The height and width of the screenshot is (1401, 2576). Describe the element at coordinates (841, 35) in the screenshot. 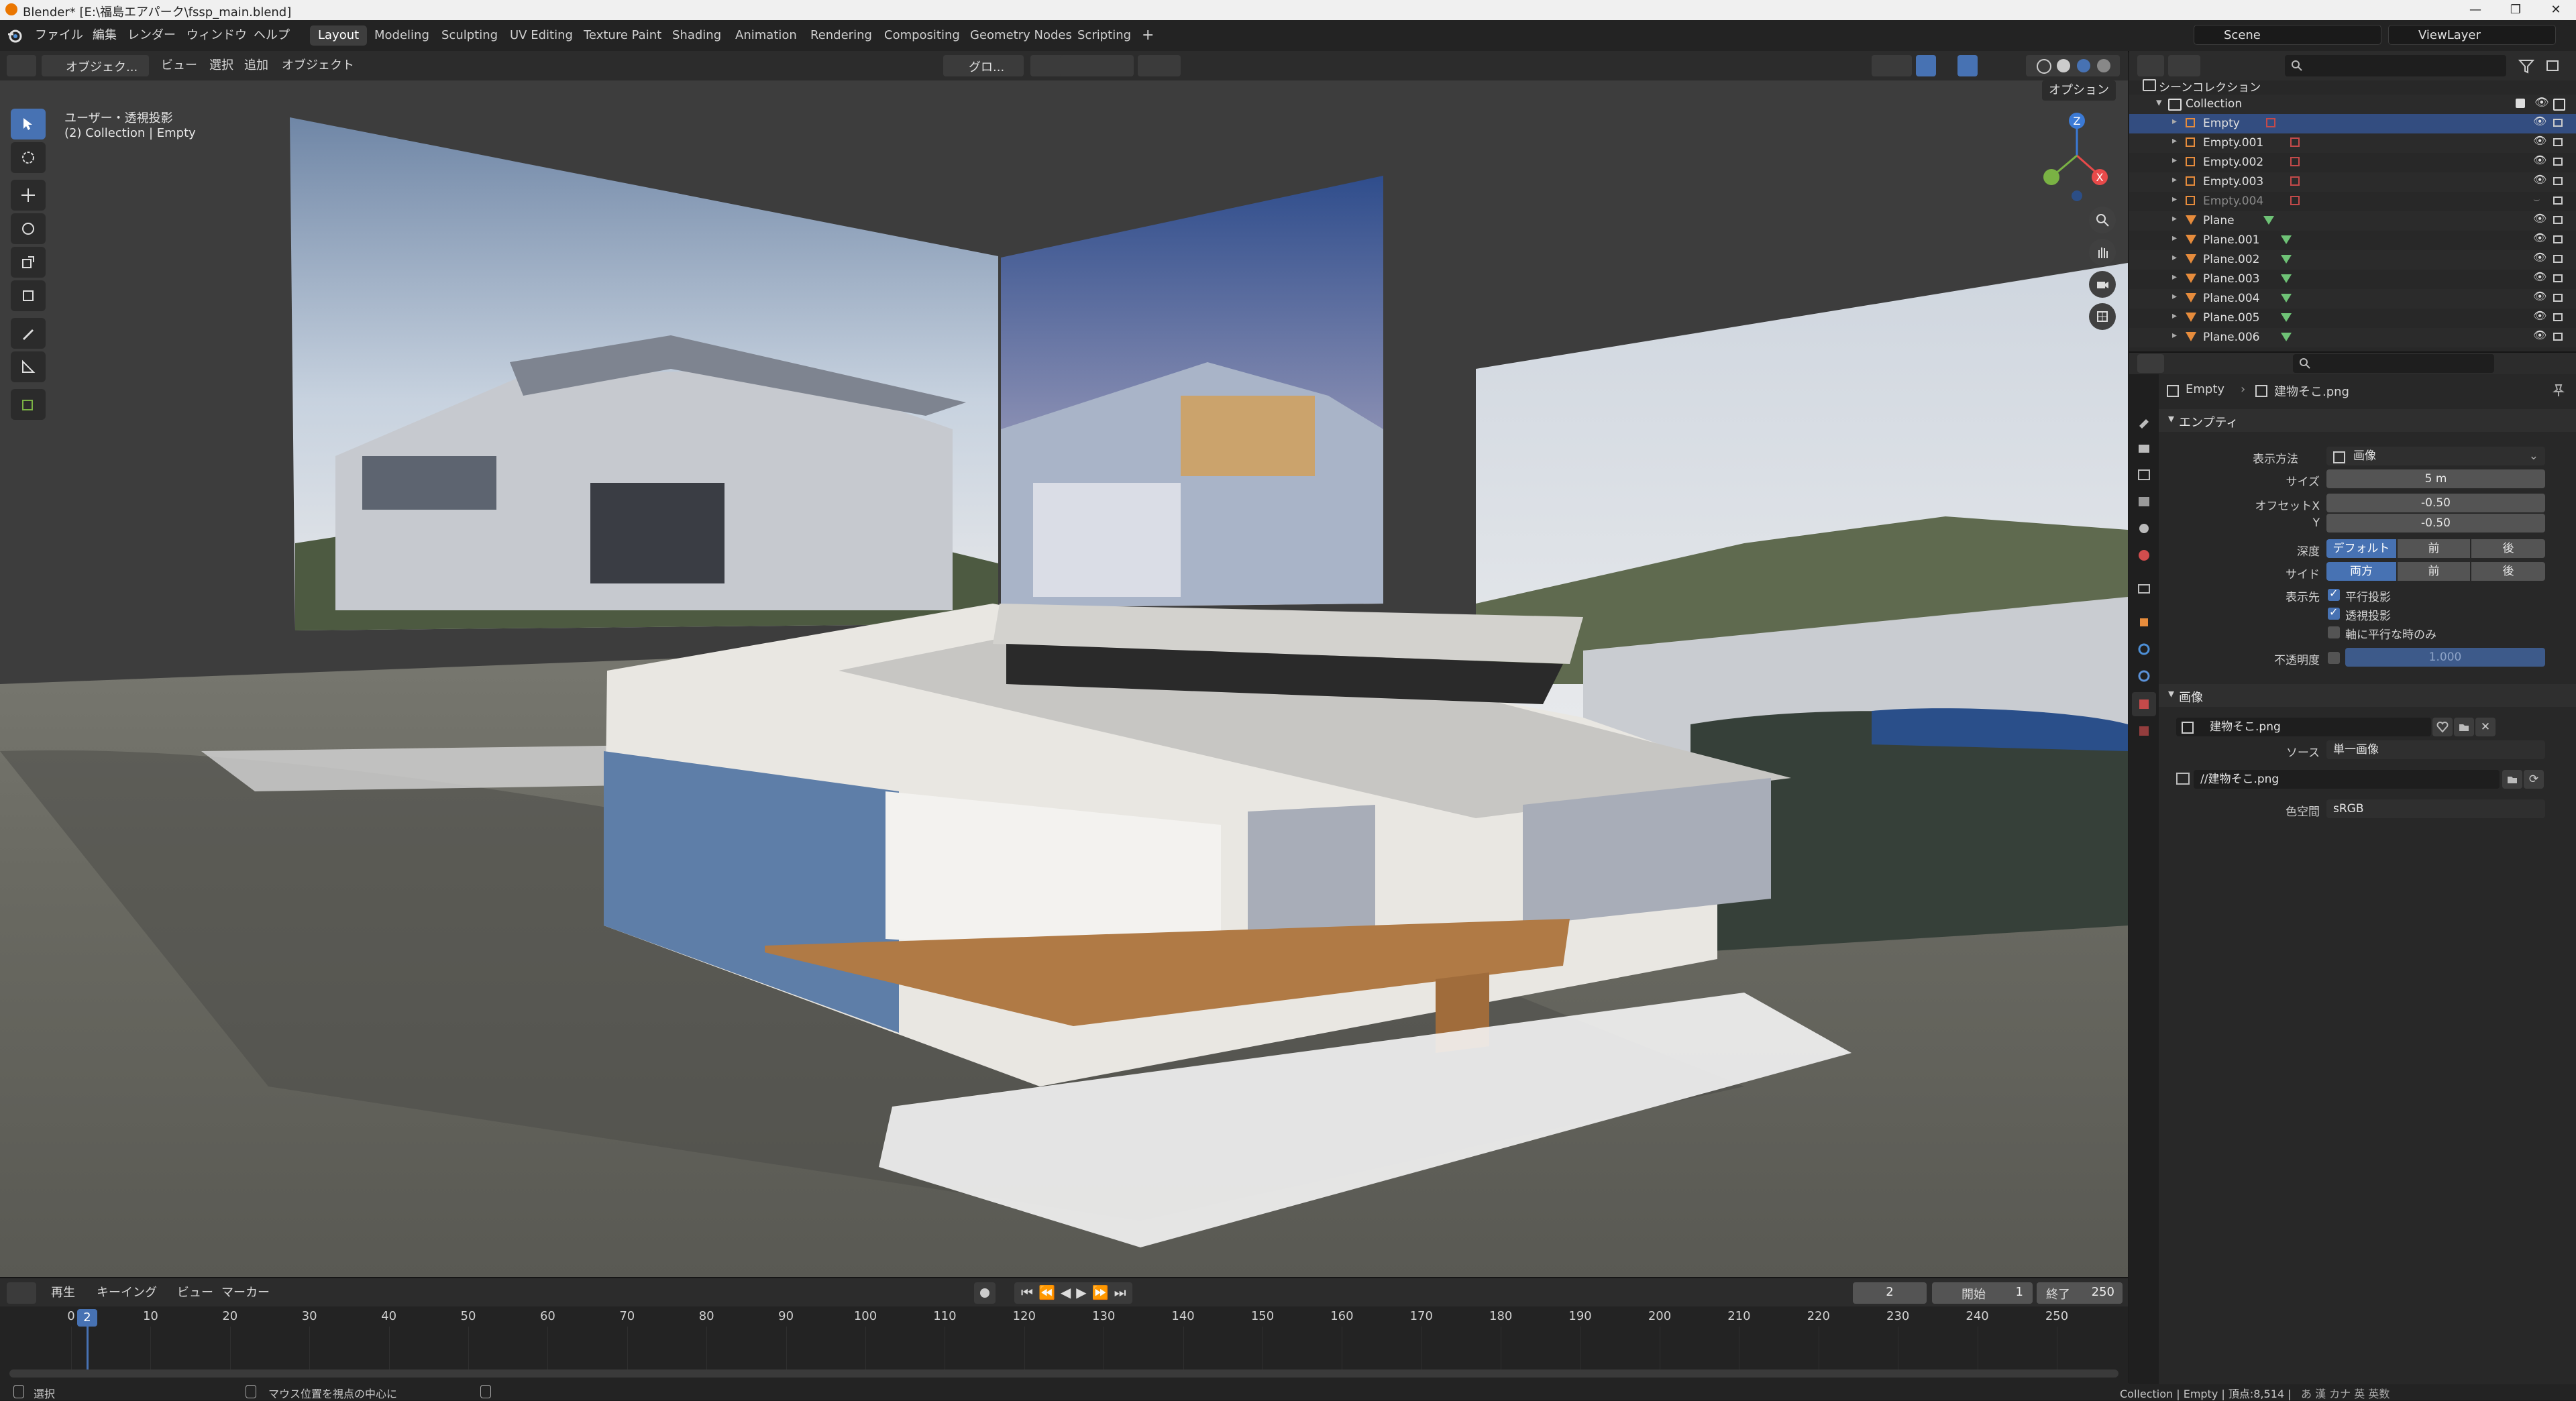

I see `tab-rendering: Rendering` at that location.